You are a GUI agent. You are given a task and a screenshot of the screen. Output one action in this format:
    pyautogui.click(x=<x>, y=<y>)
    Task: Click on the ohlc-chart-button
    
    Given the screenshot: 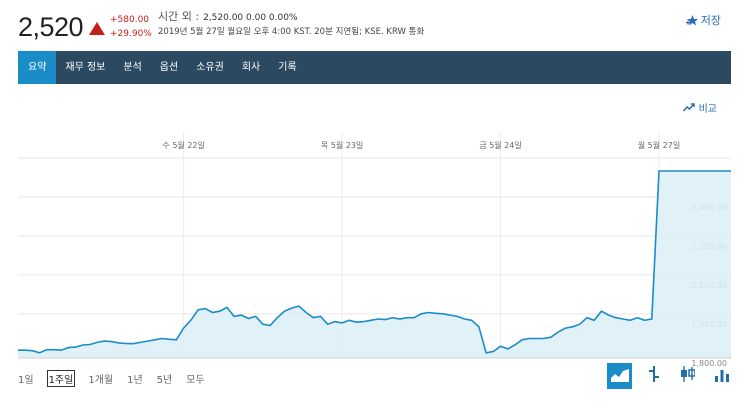 What is the action you would take?
    pyautogui.click(x=653, y=376)
    